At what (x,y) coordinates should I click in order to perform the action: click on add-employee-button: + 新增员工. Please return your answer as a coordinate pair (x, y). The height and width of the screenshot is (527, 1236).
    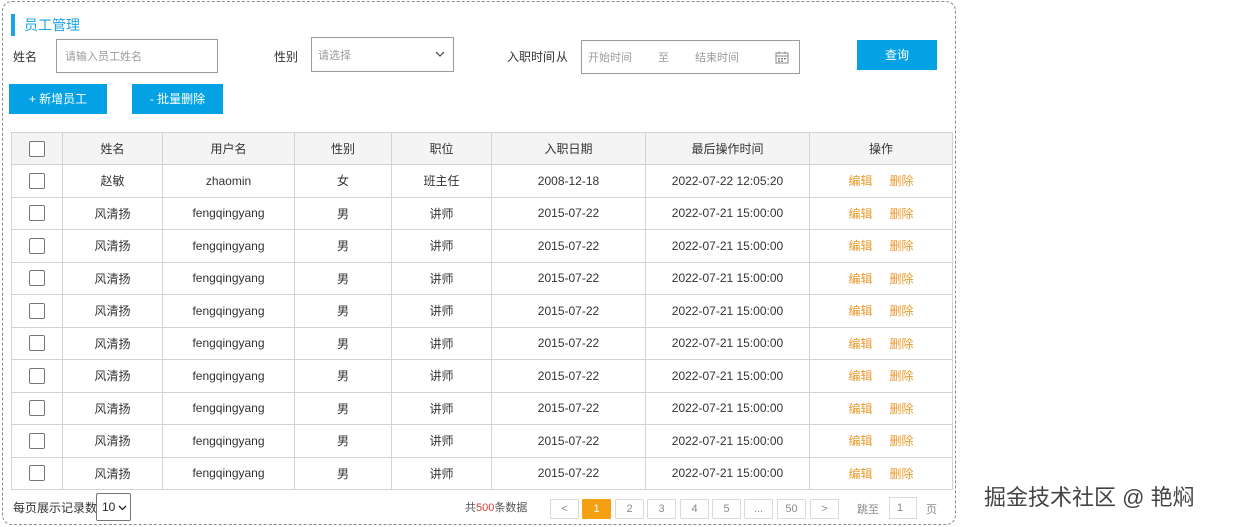
    Looking at the image, I should click on (58, 99).